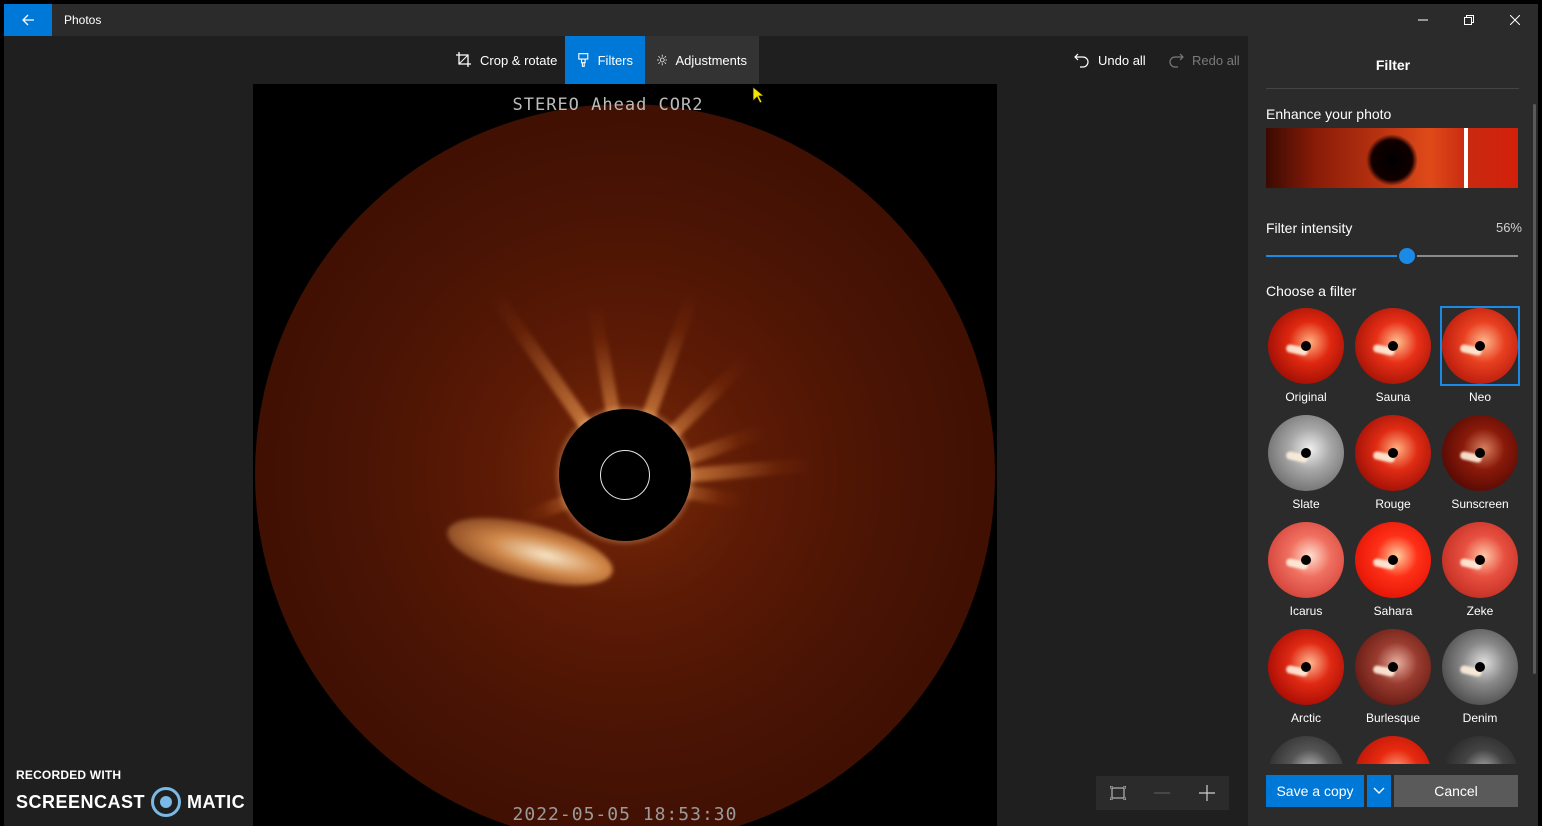  I want to click on filter-tile: Sunscreen, so click(1480, 462).